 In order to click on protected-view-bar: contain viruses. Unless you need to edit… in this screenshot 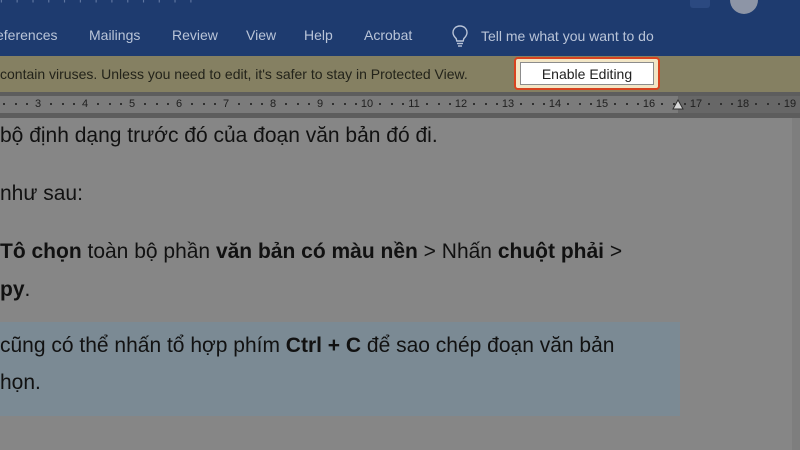, I will do `click(400, 74)`.